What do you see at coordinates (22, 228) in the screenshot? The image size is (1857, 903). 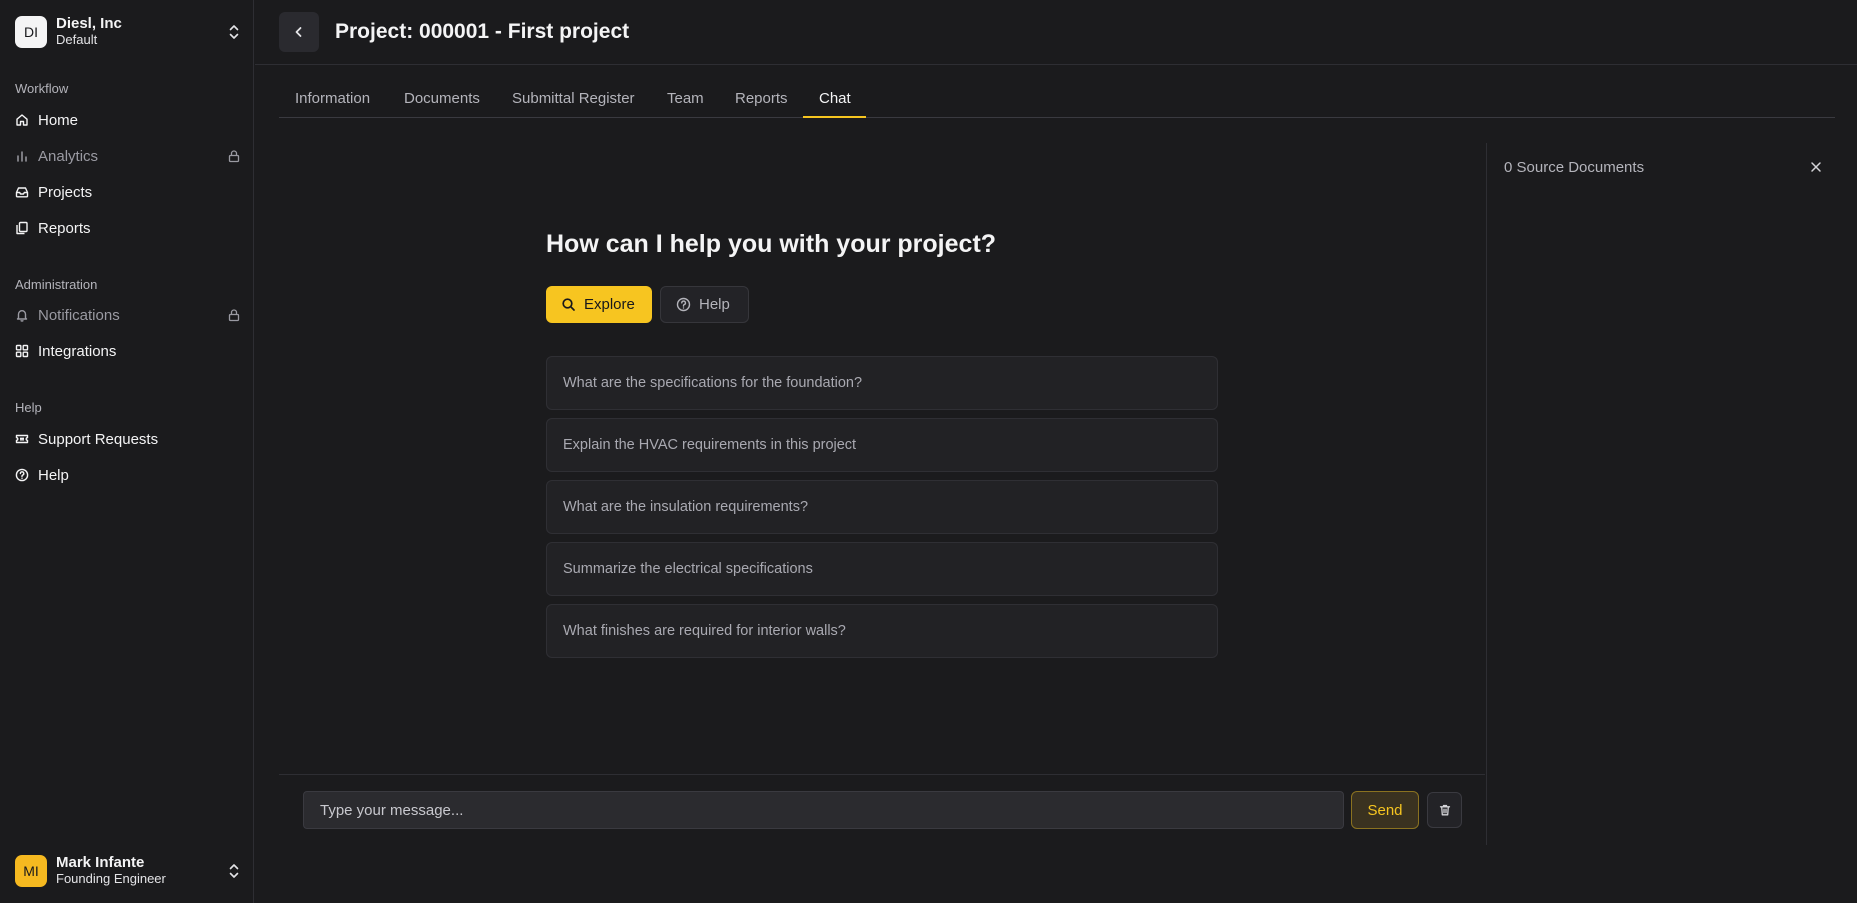 I see `files-icon` at bounding box center [22, 228].